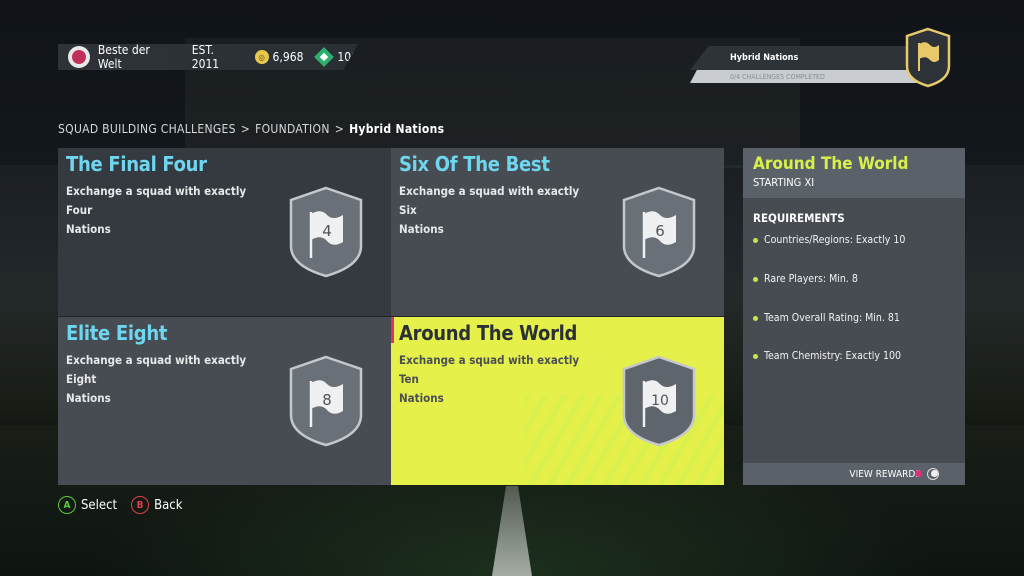  I want to click on nation-flag-shield-icon: 8, so click(326, 401).